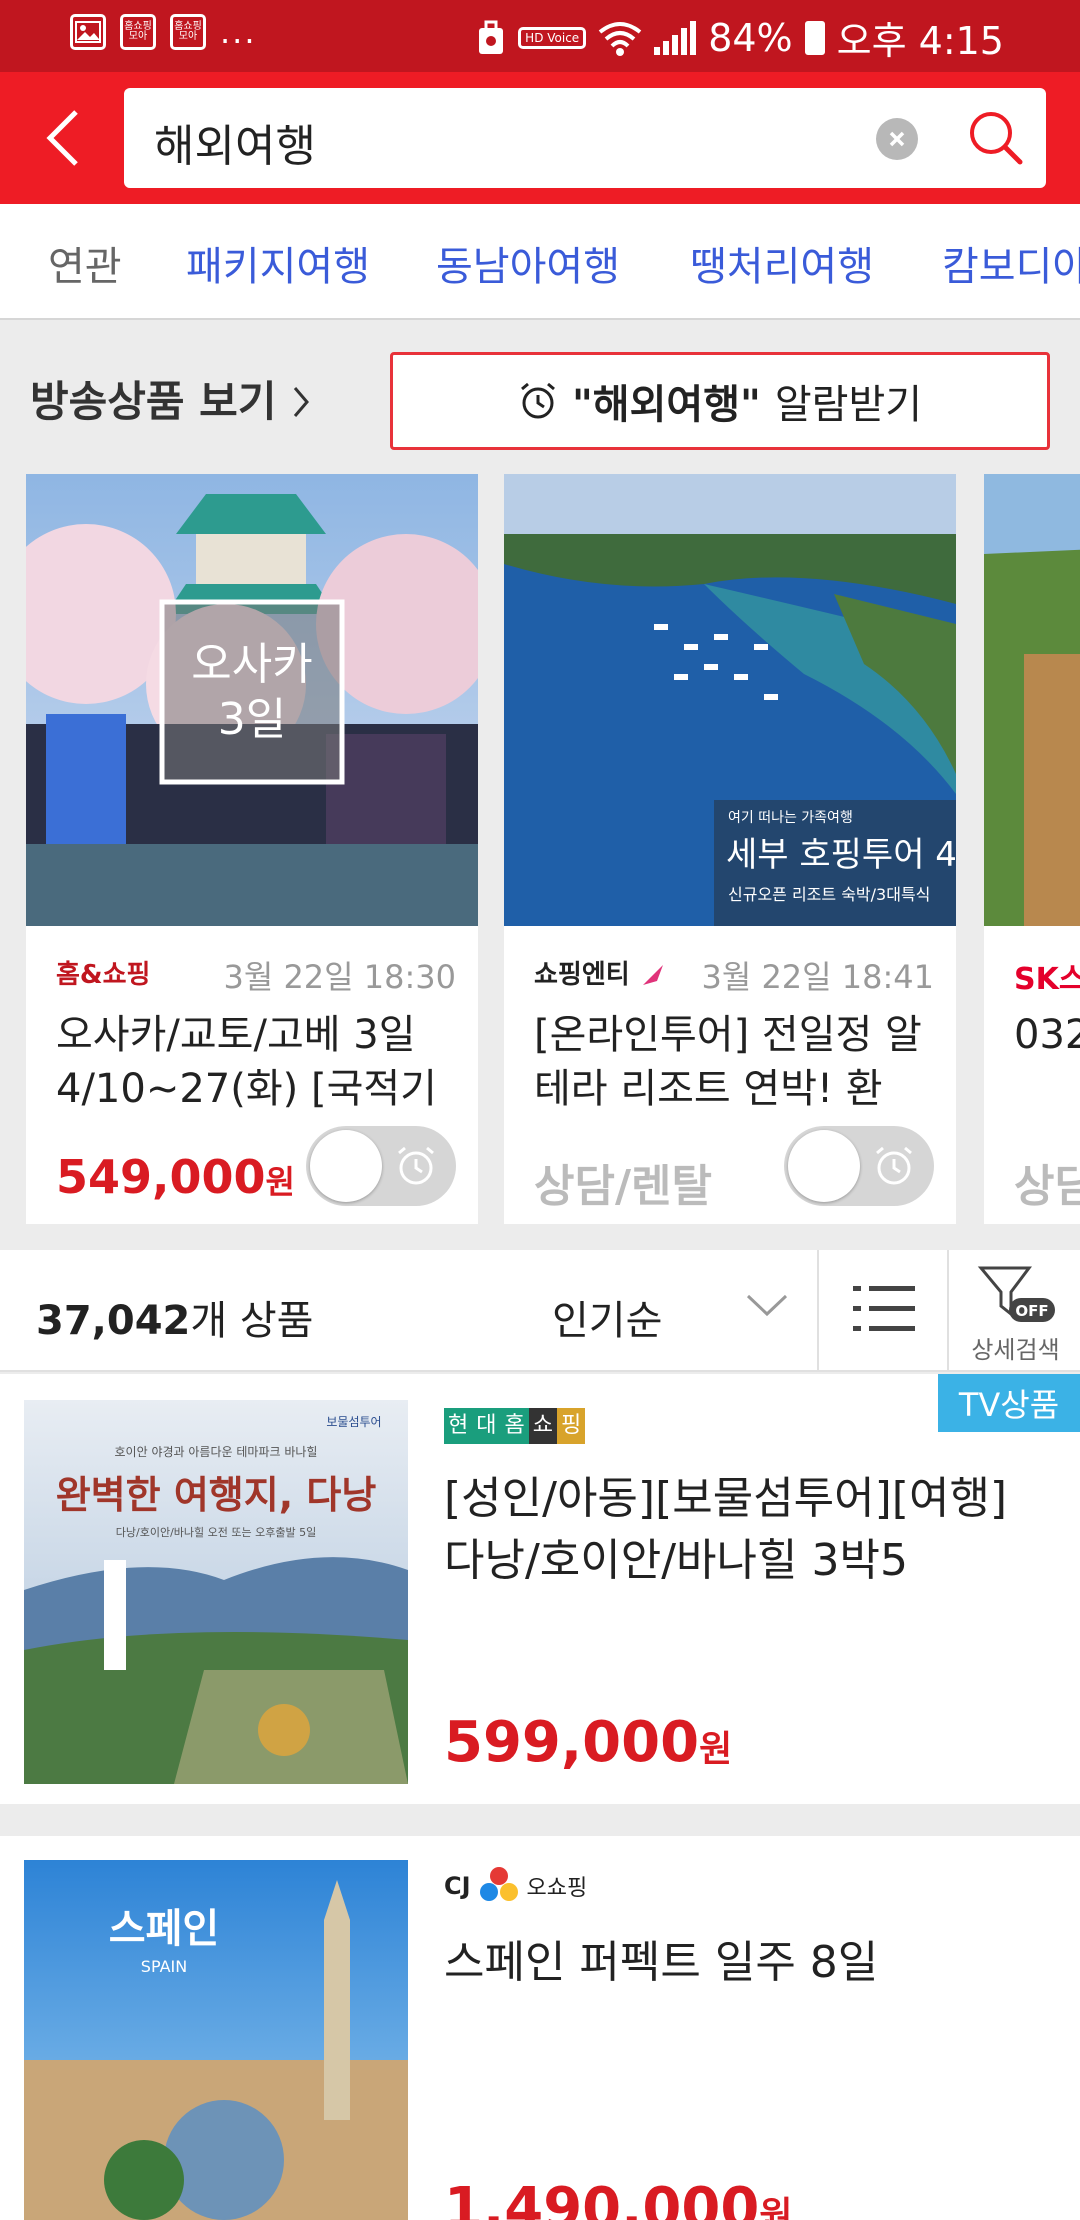  Describe the element at coordinates (153, 401) in the screenshot. I see `broadcast-title: 방송상품 보기` at that location.